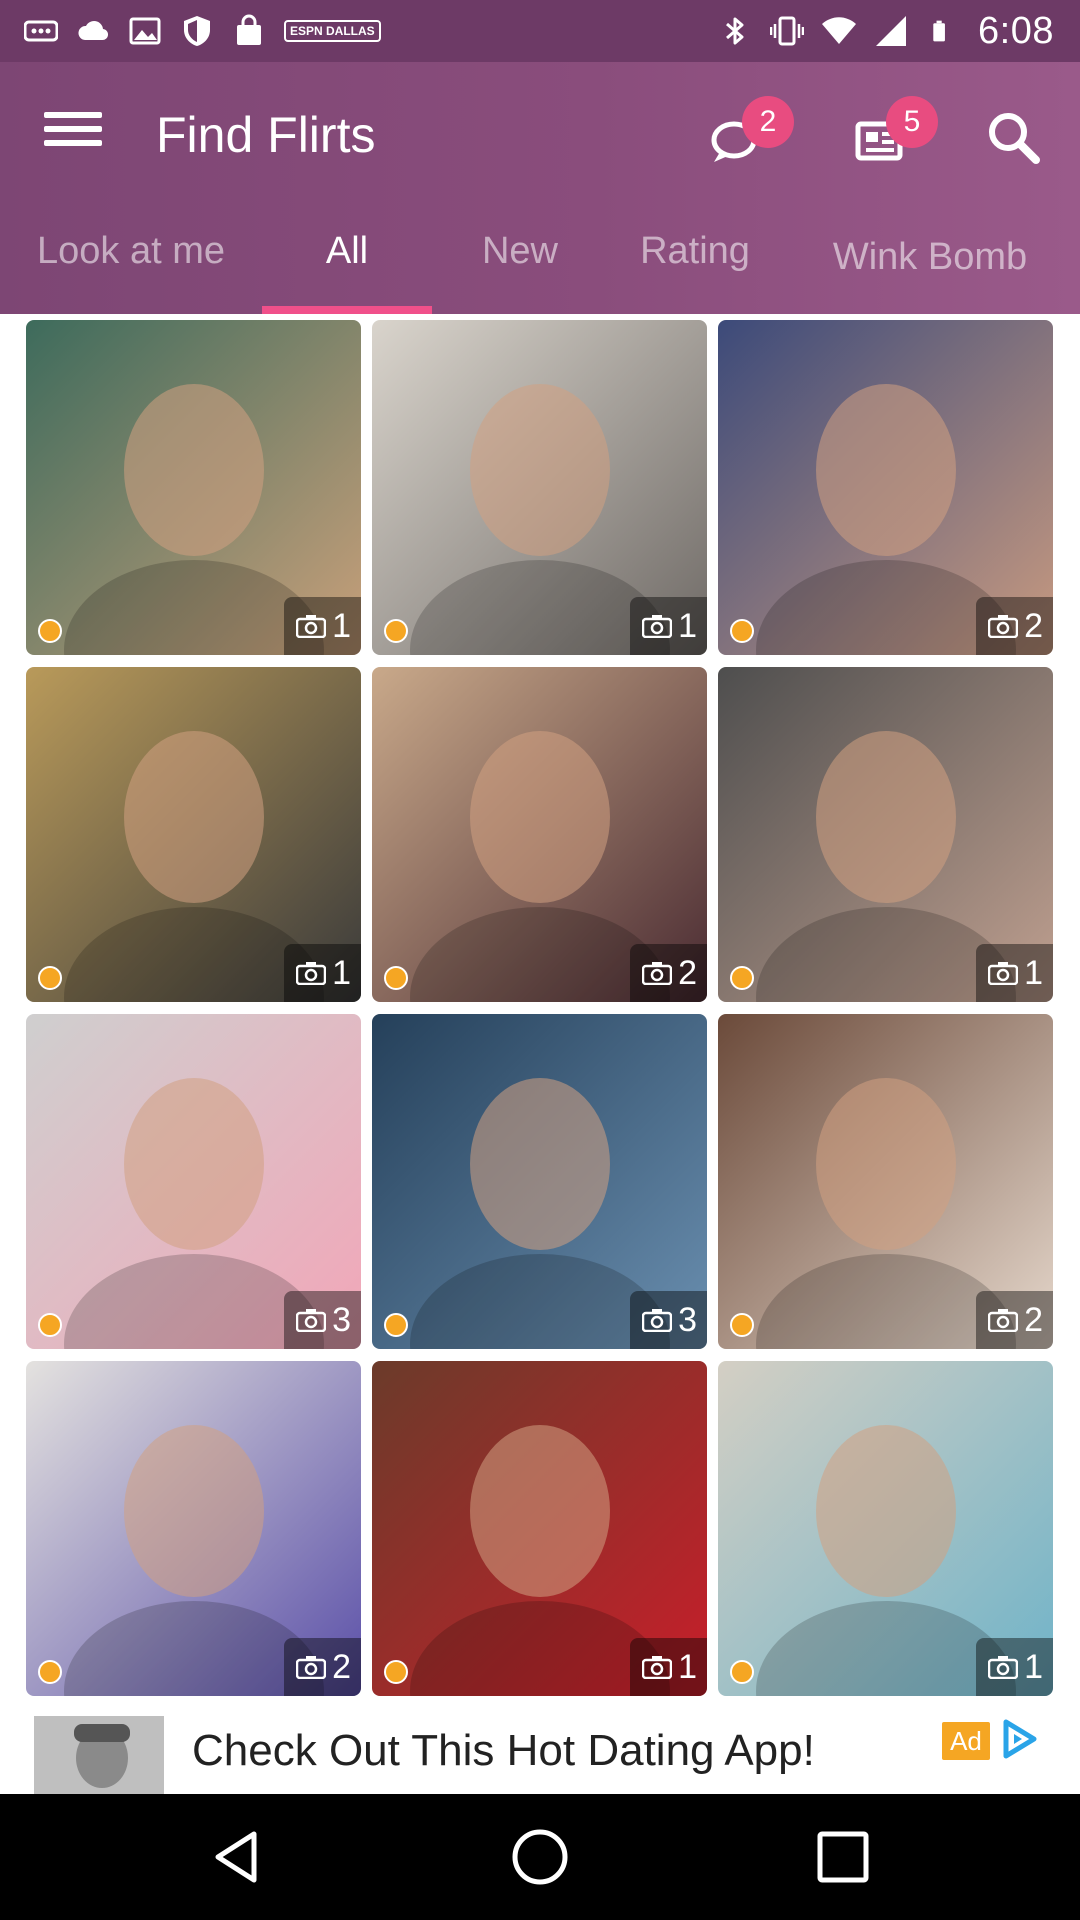 This screenshot has width=1080, height=1920. I want to click on vibrate-icon, so click(787, 31).